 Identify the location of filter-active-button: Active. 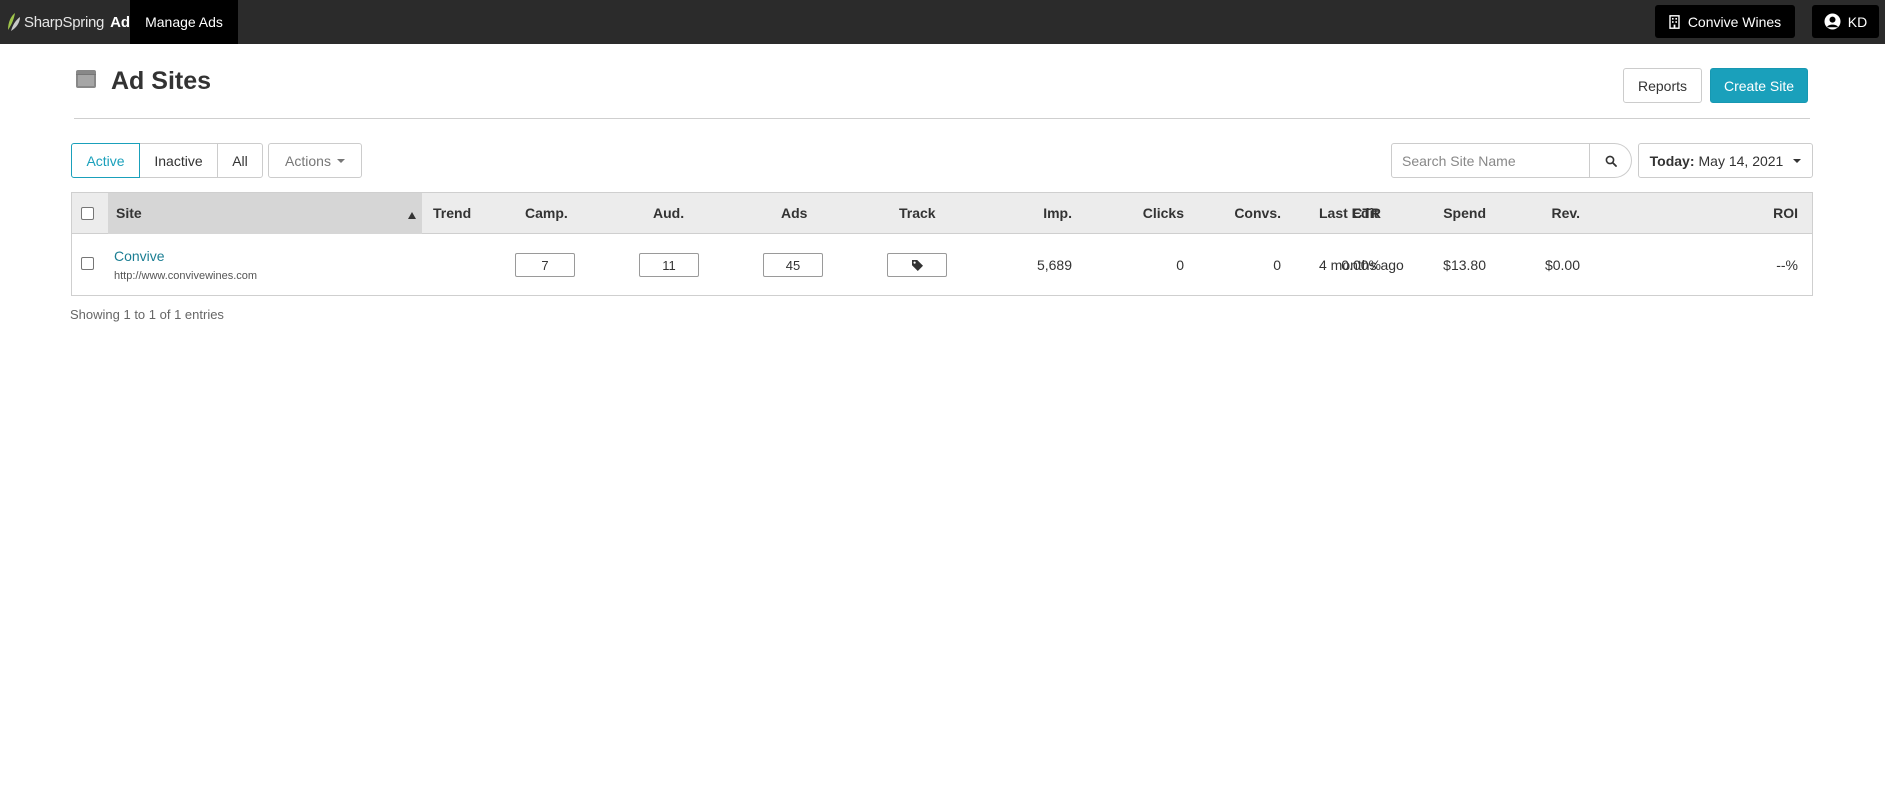
(105, 160).